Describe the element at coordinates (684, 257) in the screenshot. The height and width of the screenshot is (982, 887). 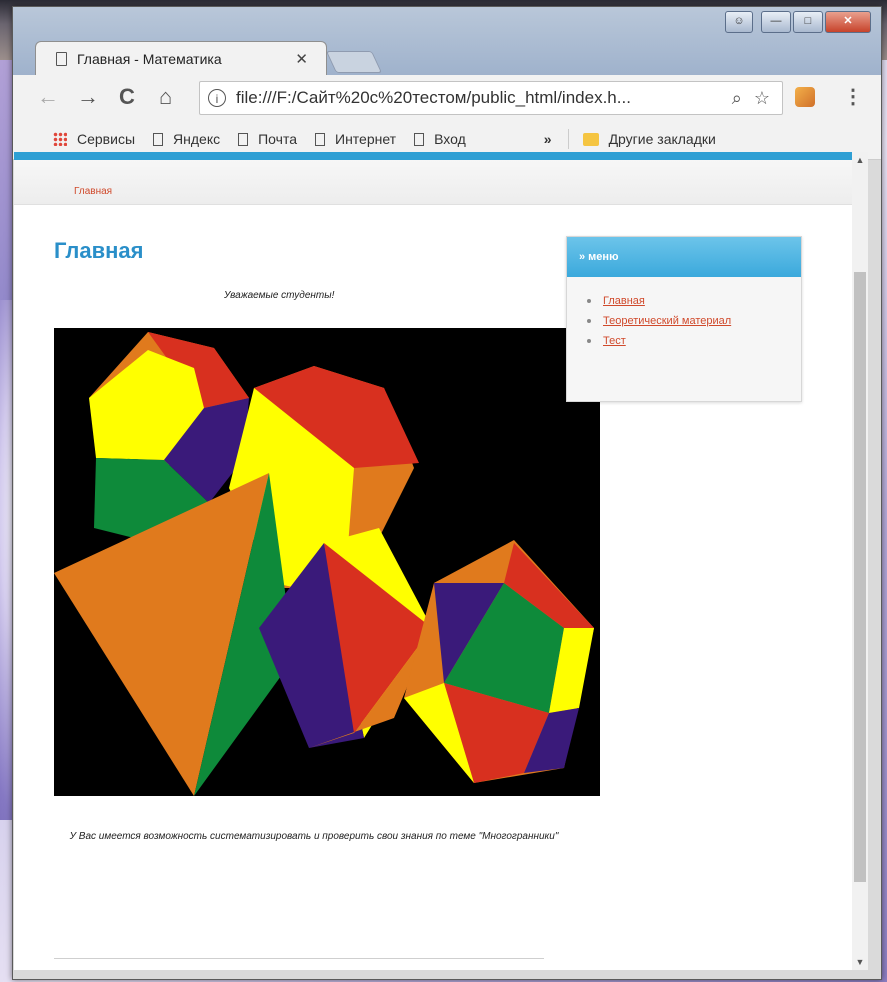
I see `sidebar-heading: » меню` at that location.